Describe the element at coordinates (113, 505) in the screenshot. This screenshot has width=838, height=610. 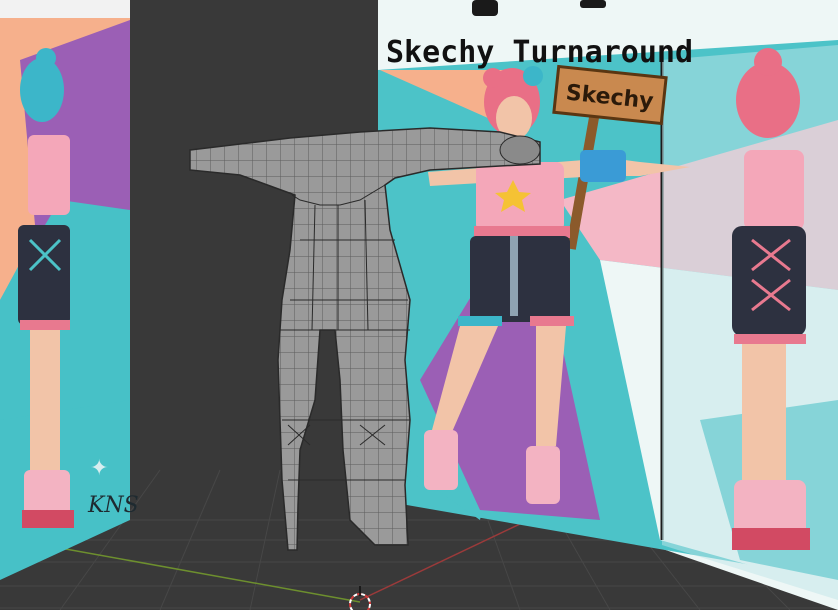
I see `artist-signature: KNS` at that location.